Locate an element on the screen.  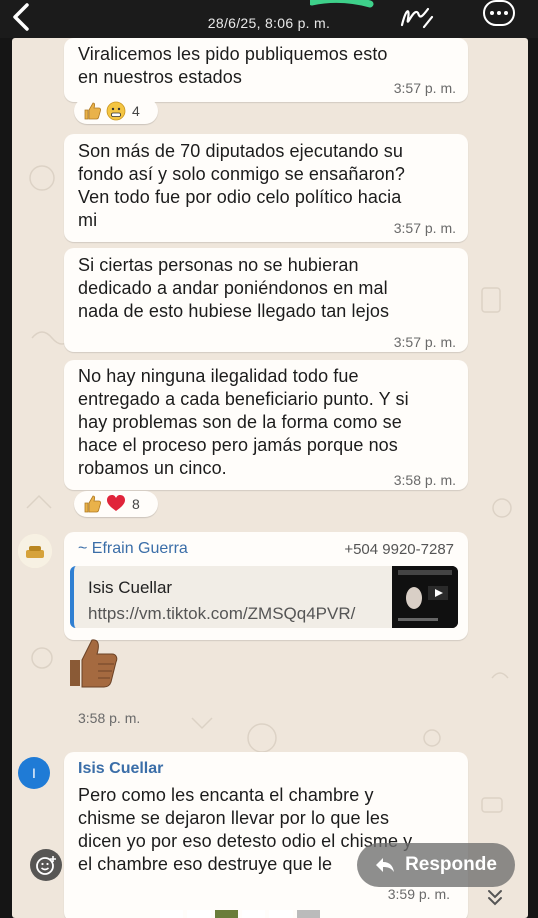
message-time: 3:59 p. m. is located at coordinates (418, 894).